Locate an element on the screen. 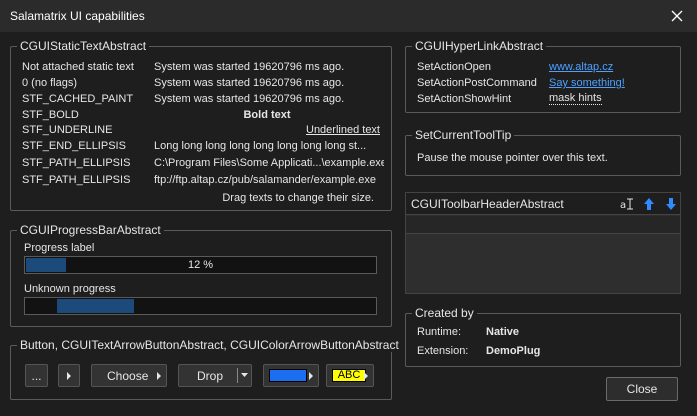 This screenshot has height=416, width=697. color-swatch-yellow: ABC is located at coordinates (349, 375).